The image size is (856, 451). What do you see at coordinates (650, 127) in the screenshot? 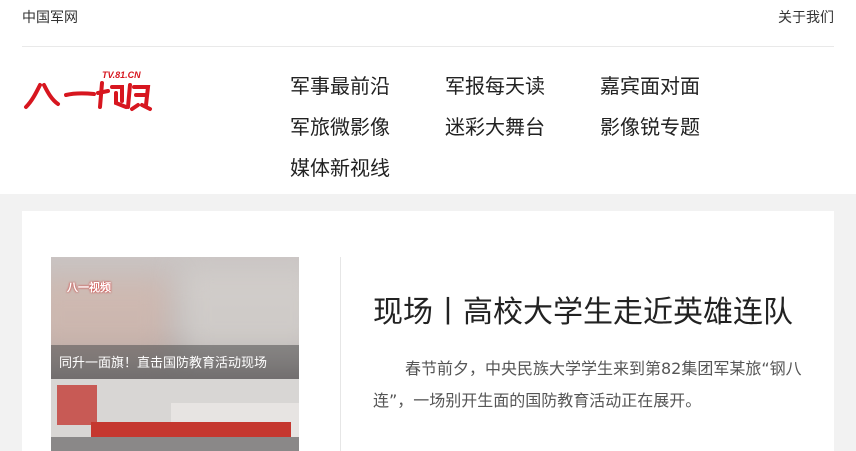
I see `nav-item-special-topics: 影像锐专题` at bounding box center [650, 127].